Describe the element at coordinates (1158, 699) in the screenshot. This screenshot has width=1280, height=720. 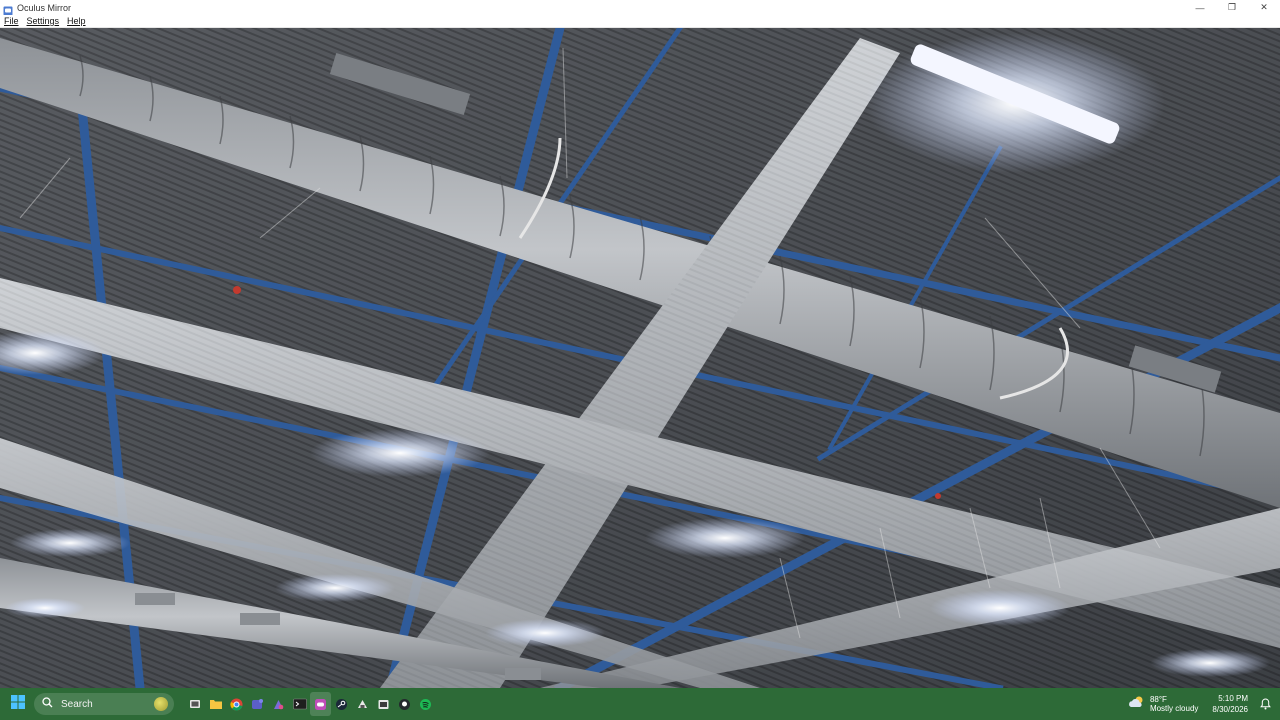
I see `weather-temperature: 88°F` at that location.